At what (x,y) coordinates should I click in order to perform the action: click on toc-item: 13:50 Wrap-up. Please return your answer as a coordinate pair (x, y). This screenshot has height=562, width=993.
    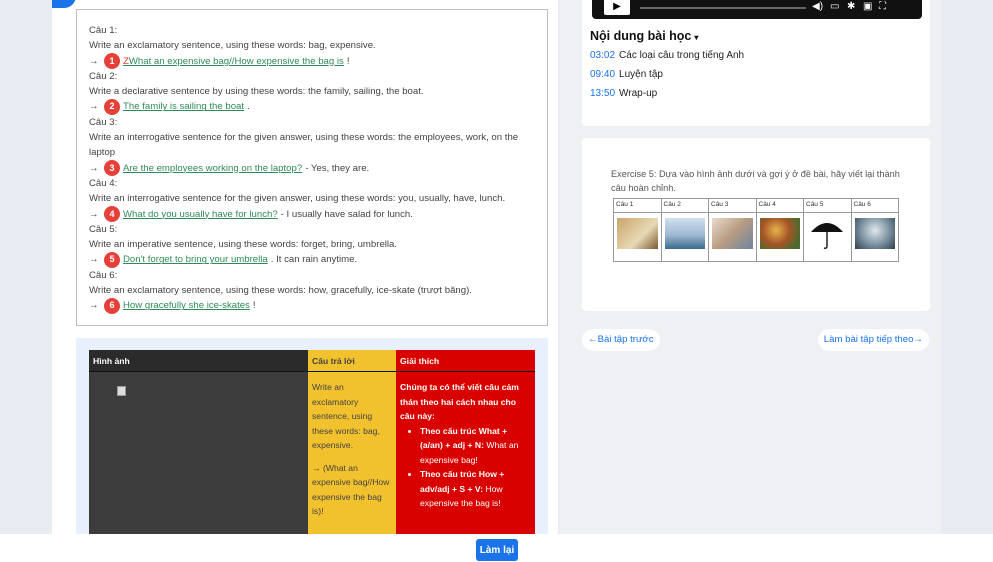
    Looking at the image, I should click on (623, 93).